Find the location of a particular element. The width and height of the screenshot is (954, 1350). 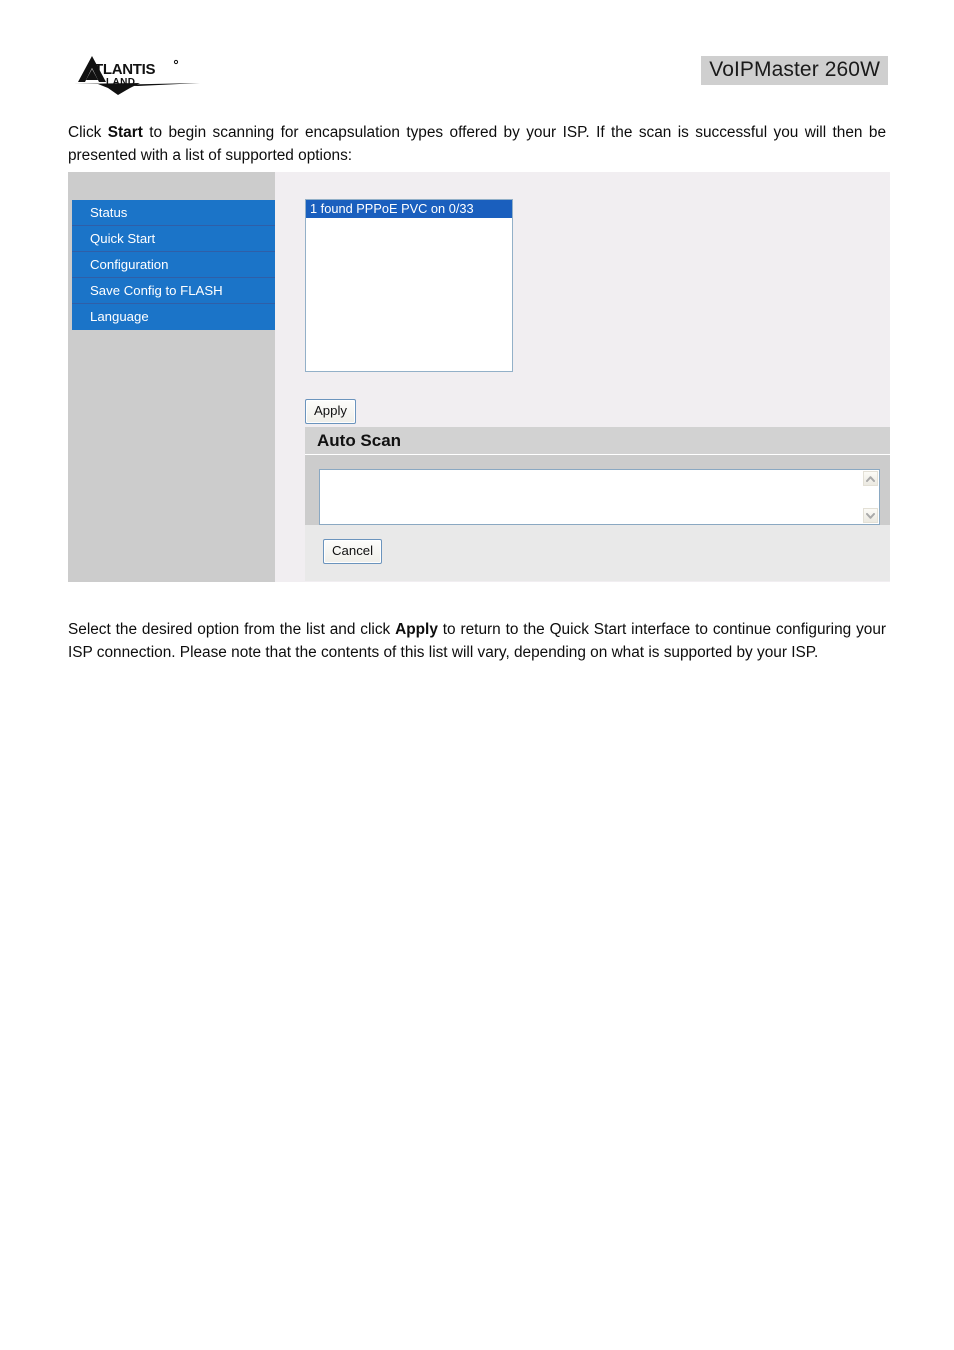

device-model-title: VoIPMaster 260W is located at coordinates (794, 70).